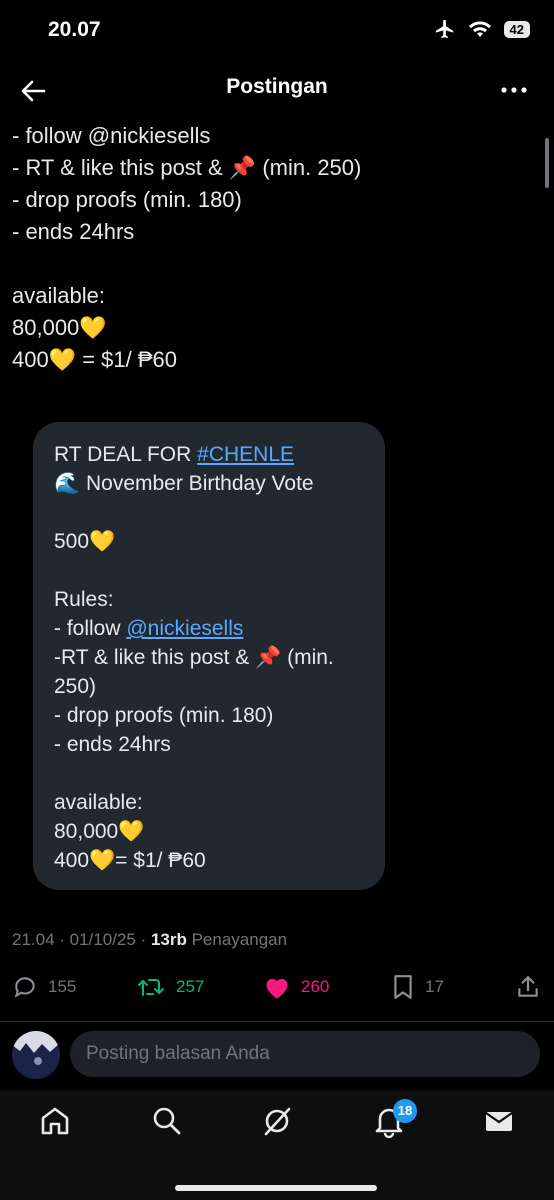 The width and height of the screenshot is (554, 1200). I want to click on bookmark-icon, so click(403, 987).